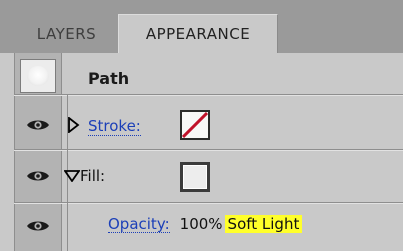  I want to click on white-fill-swatch-icon, so click(195, 177).